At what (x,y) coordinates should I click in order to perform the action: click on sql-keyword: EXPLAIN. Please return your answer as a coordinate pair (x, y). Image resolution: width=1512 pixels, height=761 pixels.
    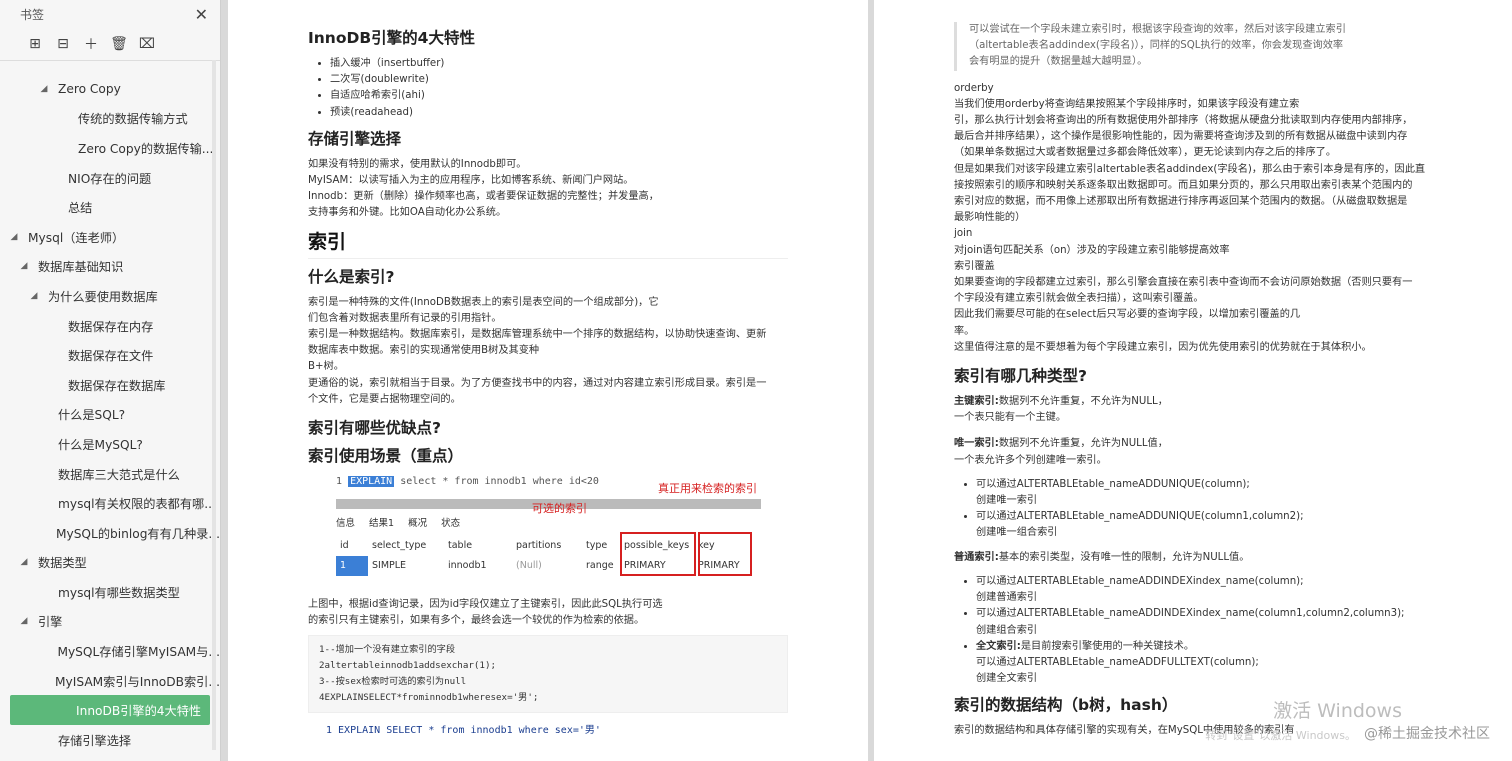
    Looking at the image, I should click on (371, 482).